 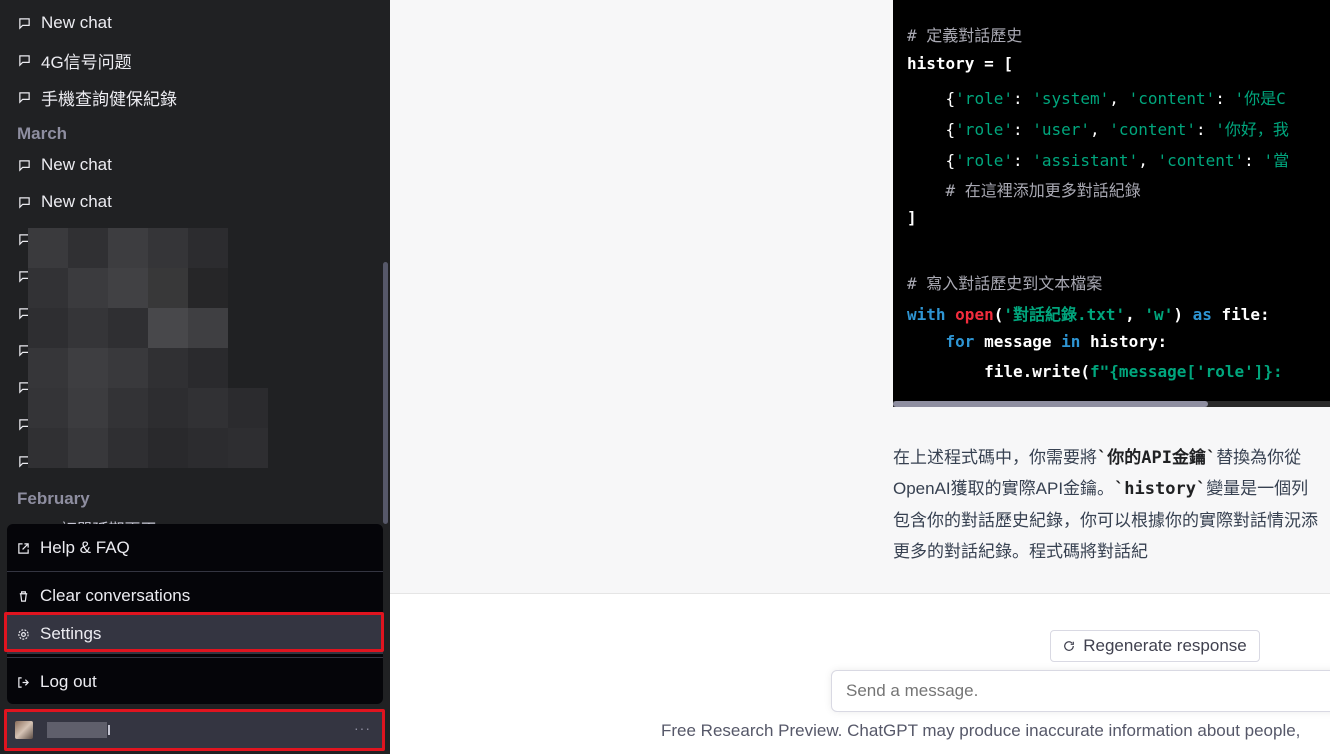 I want to click on regenerate-response-button: Regenerate response, so click(x=1155, y=646).